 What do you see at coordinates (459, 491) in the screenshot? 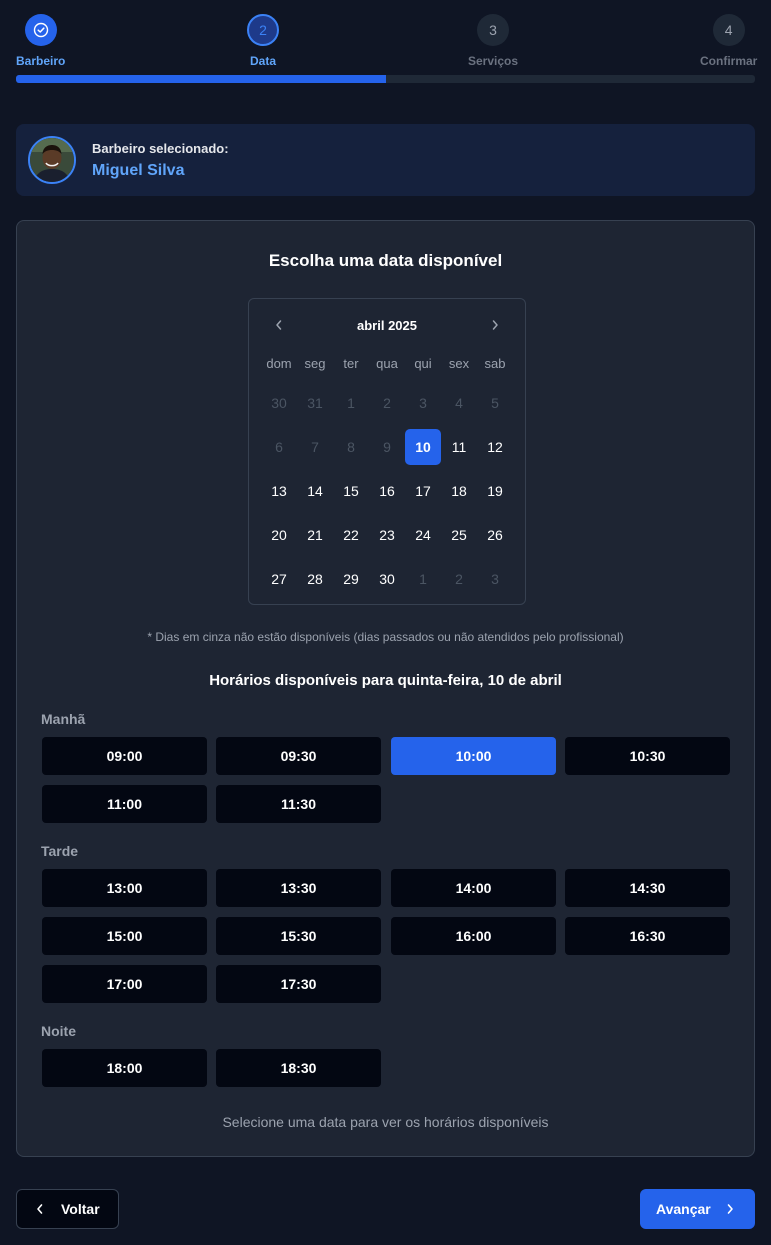
I see `calendar-day: 18` at bounding box center [459, 491].